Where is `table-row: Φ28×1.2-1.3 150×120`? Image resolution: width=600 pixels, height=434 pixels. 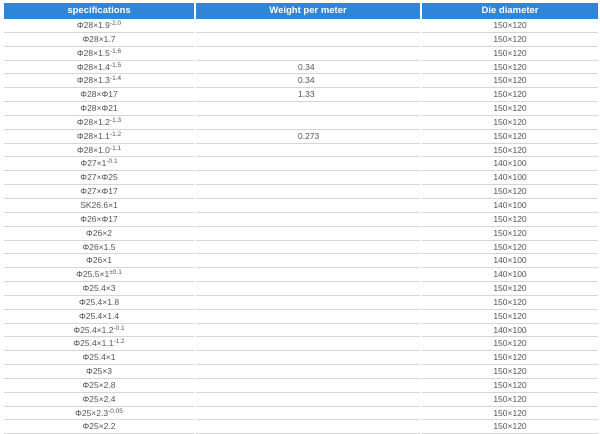
table-row: Φ28×1.2-1.3 150×120 is located at coordinates (301, 123).